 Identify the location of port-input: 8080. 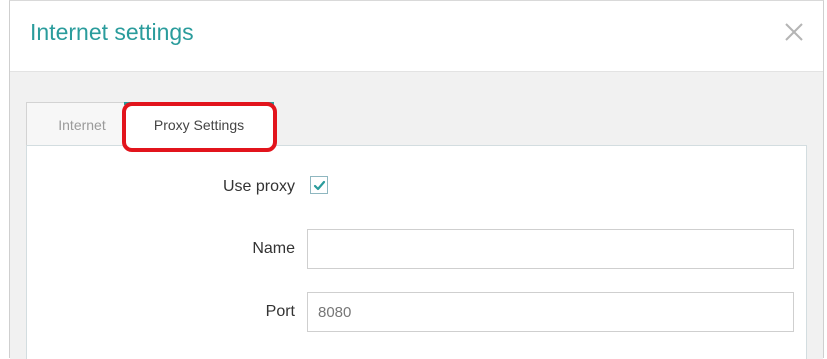
(550, 312).